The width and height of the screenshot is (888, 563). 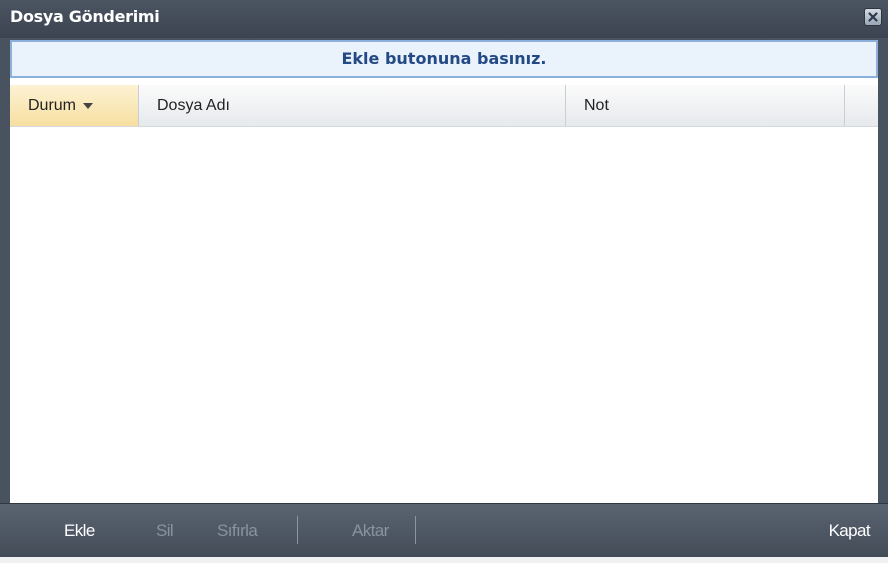 What do you see at coordinates (352, 105) in the screenshot?
I see `column-header-dosya-adi: Dosya Adı` at bounding box center [352, 105].